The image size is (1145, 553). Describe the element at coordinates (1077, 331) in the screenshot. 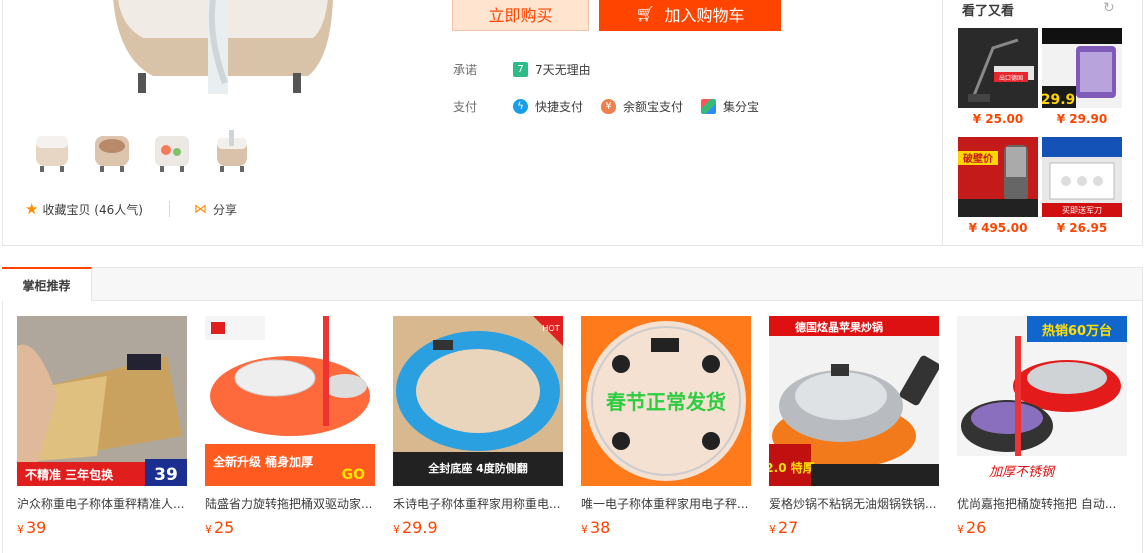

I see `item-banner: 热销60万台` at that location.